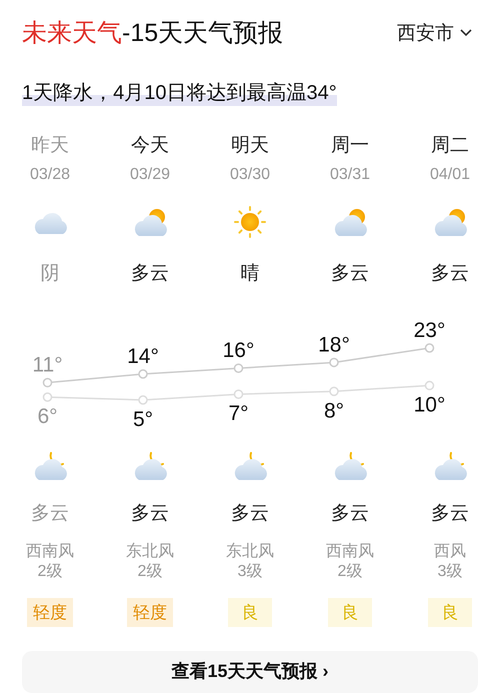 Image resolution: width=500 pixels, height=697 pixels. Describe the element at coordinates (47, 365) in the screenshot. I see `high-temperature: 11°` at that location.